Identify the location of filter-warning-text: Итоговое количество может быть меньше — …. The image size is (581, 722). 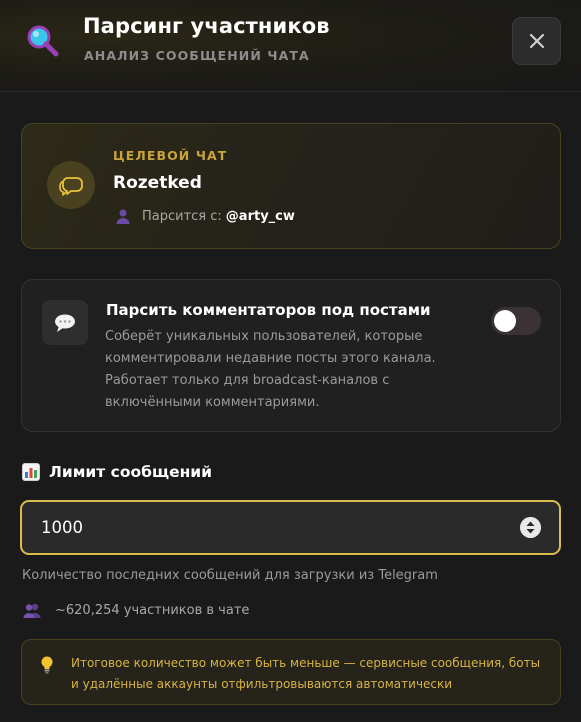
(306, 673).